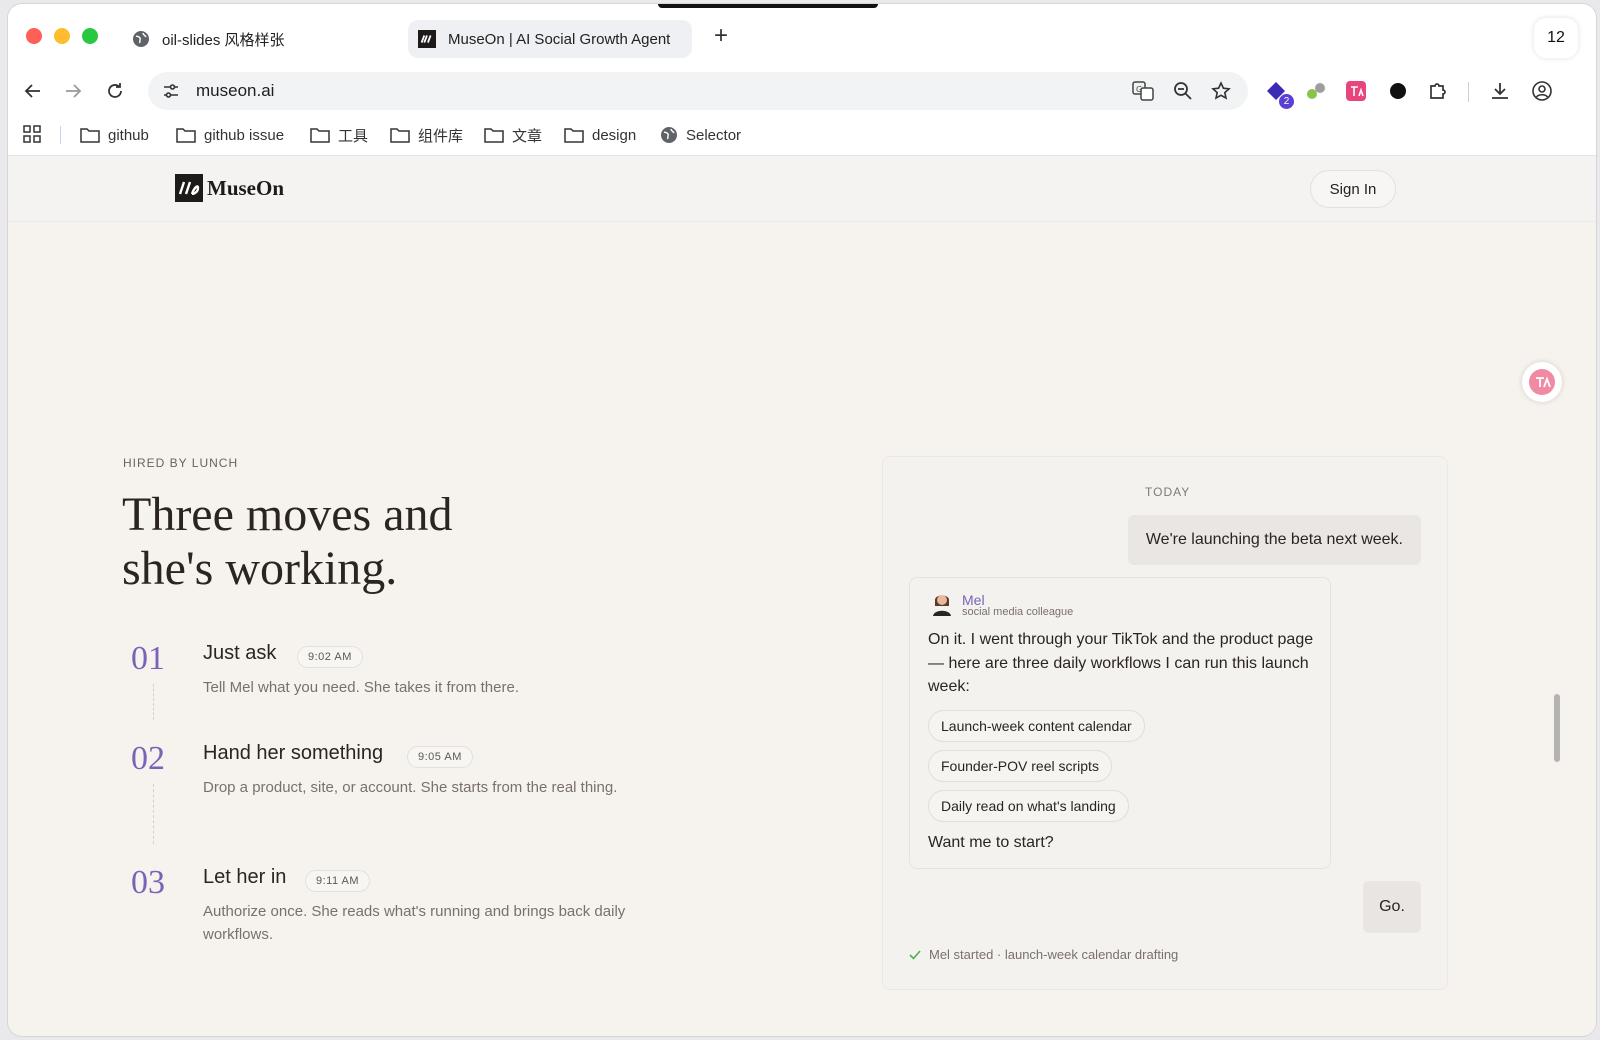 Image resolution: width=1600 pixels, height=1040 pixels. Describe the element at coordinates (1316, 91) in the screenshot. I see `extension-puzzle-green-icon` at that location.